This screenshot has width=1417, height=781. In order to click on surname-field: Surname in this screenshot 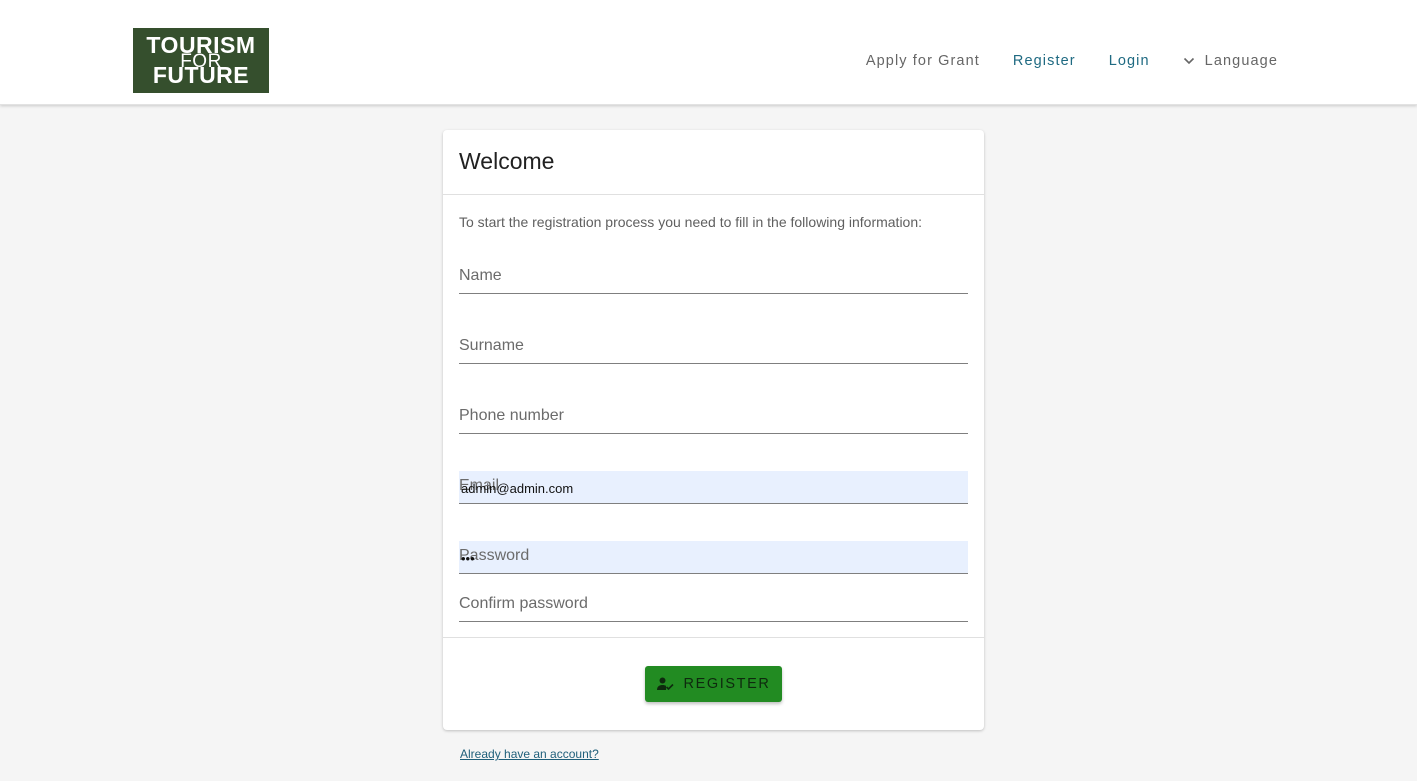, I will do `click(713, 347)`.